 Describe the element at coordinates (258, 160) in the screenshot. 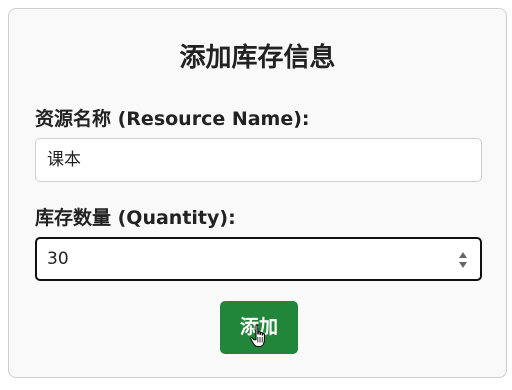

I see `resource-name-input: 课本` at that location.